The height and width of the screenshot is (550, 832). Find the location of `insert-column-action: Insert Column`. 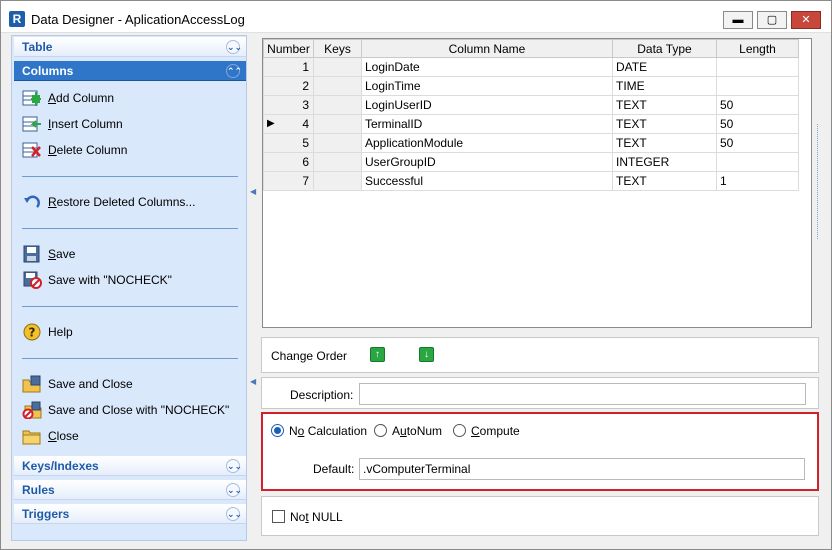

insert-column-action: Insert Column is located at coordinates (72, 124).